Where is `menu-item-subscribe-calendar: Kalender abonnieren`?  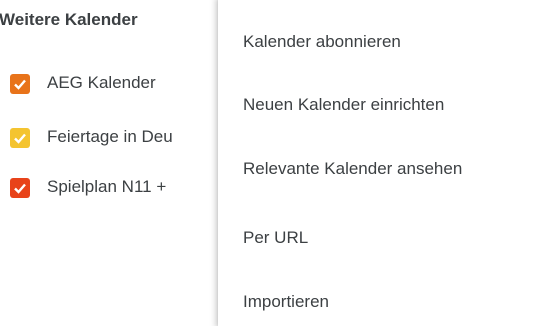
menu-item-subscribe-calendar: Kalender abonnieren is located at coordinates (378, 42).